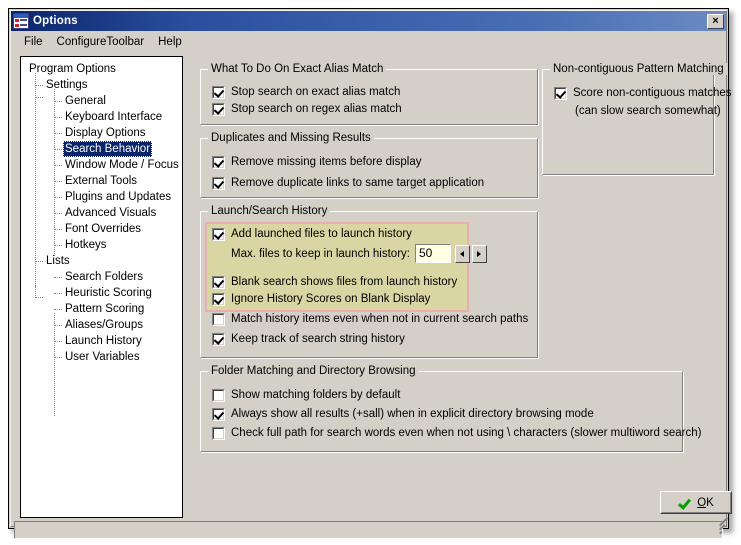  I want to click on menu-item-file: File, so click(33, 42).